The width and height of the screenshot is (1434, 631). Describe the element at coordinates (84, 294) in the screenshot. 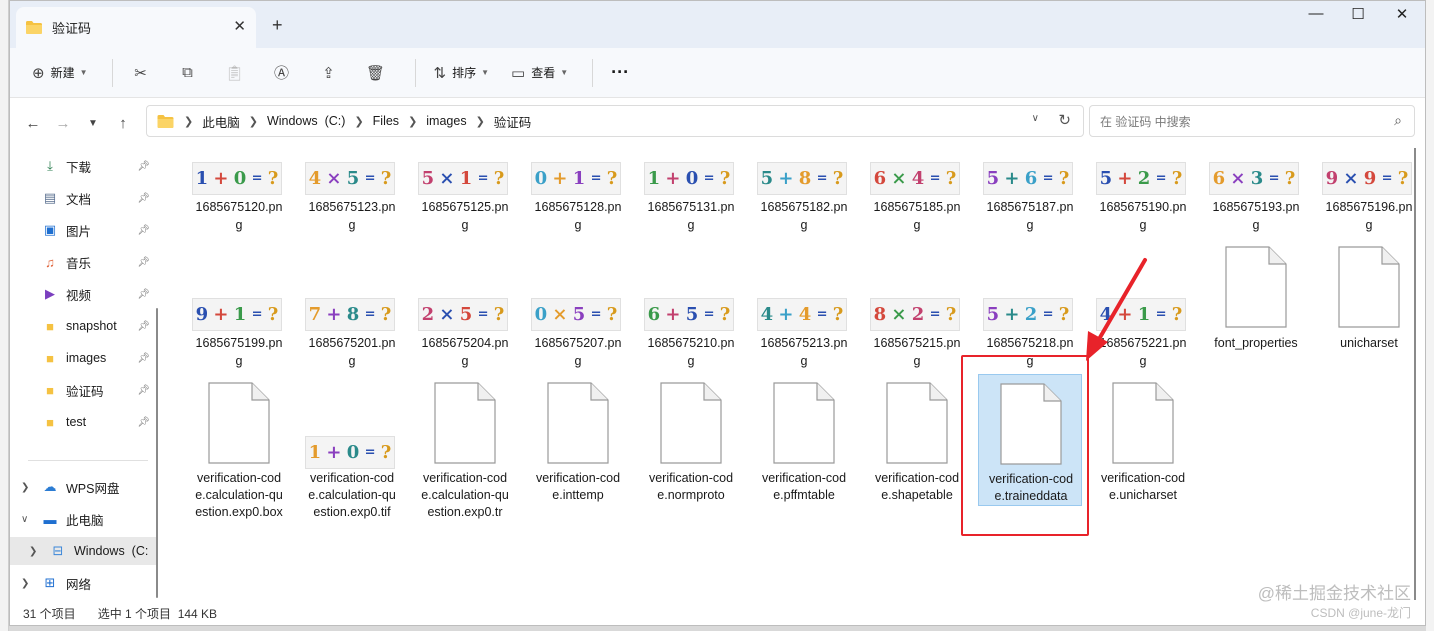

I see `sidebar-item-videos: ▶ 视频 📌︎` at that location.